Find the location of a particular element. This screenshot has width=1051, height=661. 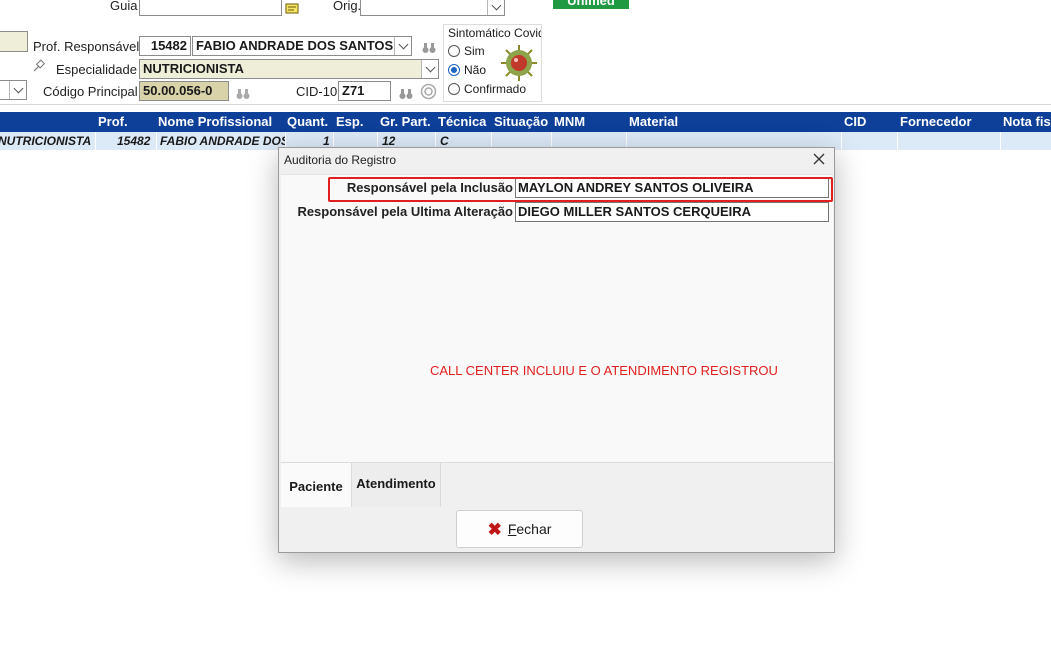

col-grpart: Gr. Part. is located at coordinates (405, 121).